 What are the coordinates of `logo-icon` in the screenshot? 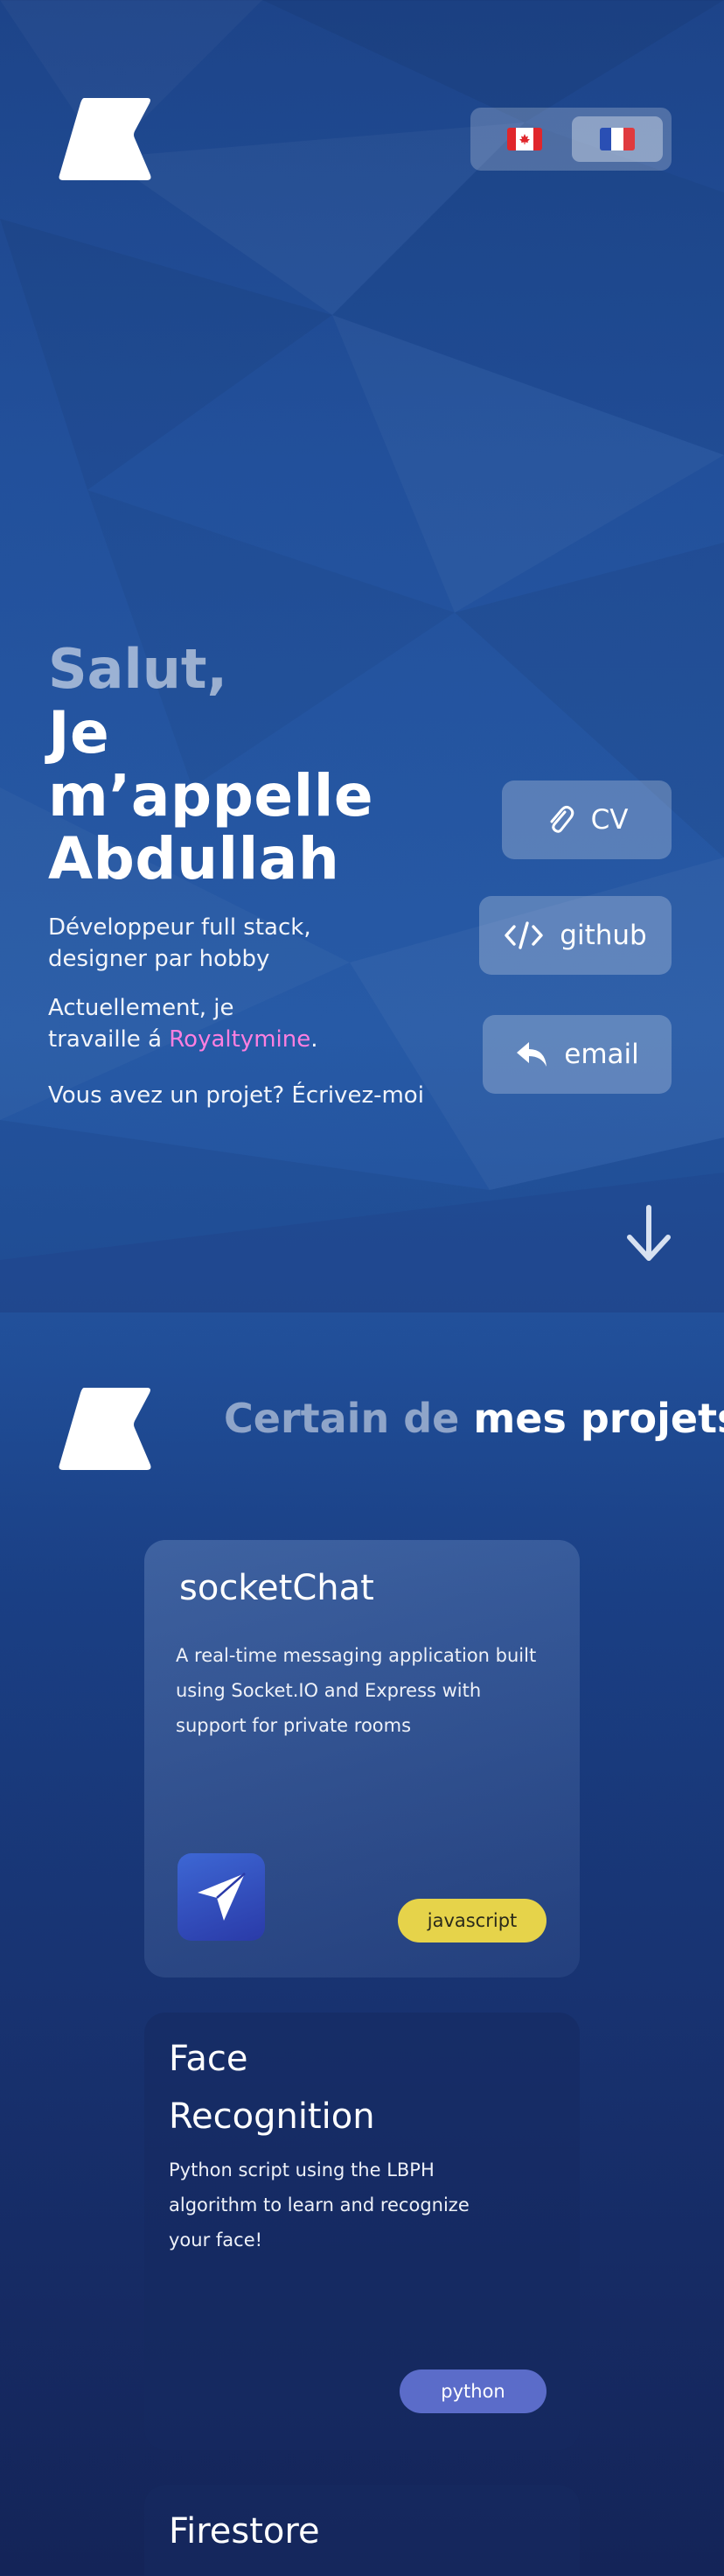 It's located at (104, 138).